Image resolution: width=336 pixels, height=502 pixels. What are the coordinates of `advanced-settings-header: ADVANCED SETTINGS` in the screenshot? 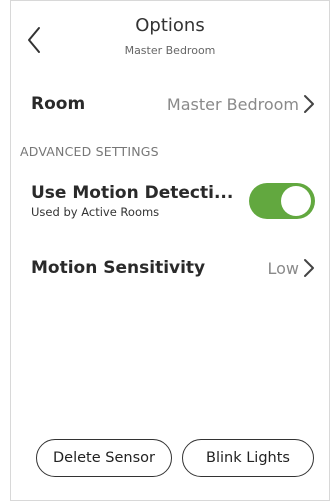 It's located at (89, 151).